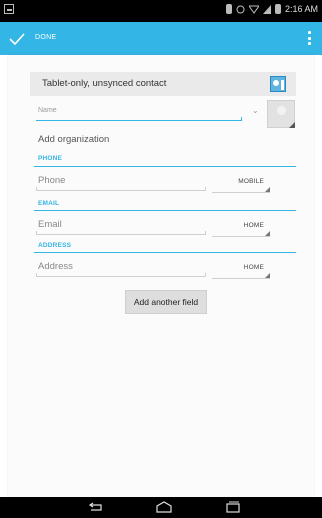 Image resolution: width=322 pixels, height=518 pixels. What do you see at coordinates (241, 182) in the screenshot?
I see `phone-type-select: MOBILE` at bounding box center [241, 182].